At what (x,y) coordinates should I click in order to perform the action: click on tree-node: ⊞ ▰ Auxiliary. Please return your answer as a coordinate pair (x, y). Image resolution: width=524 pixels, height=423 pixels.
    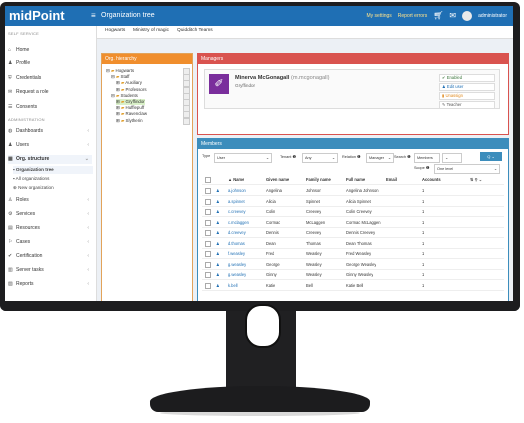
    Looking at the image, I should click on (129, 83).